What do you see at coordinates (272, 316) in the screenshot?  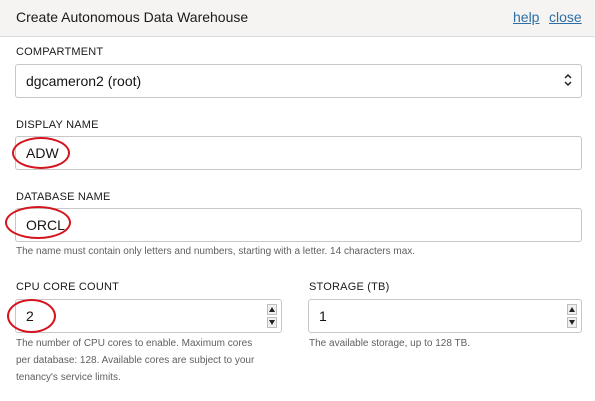 I see `cpu-core-count-stepper` at bounding box center [272, 316].